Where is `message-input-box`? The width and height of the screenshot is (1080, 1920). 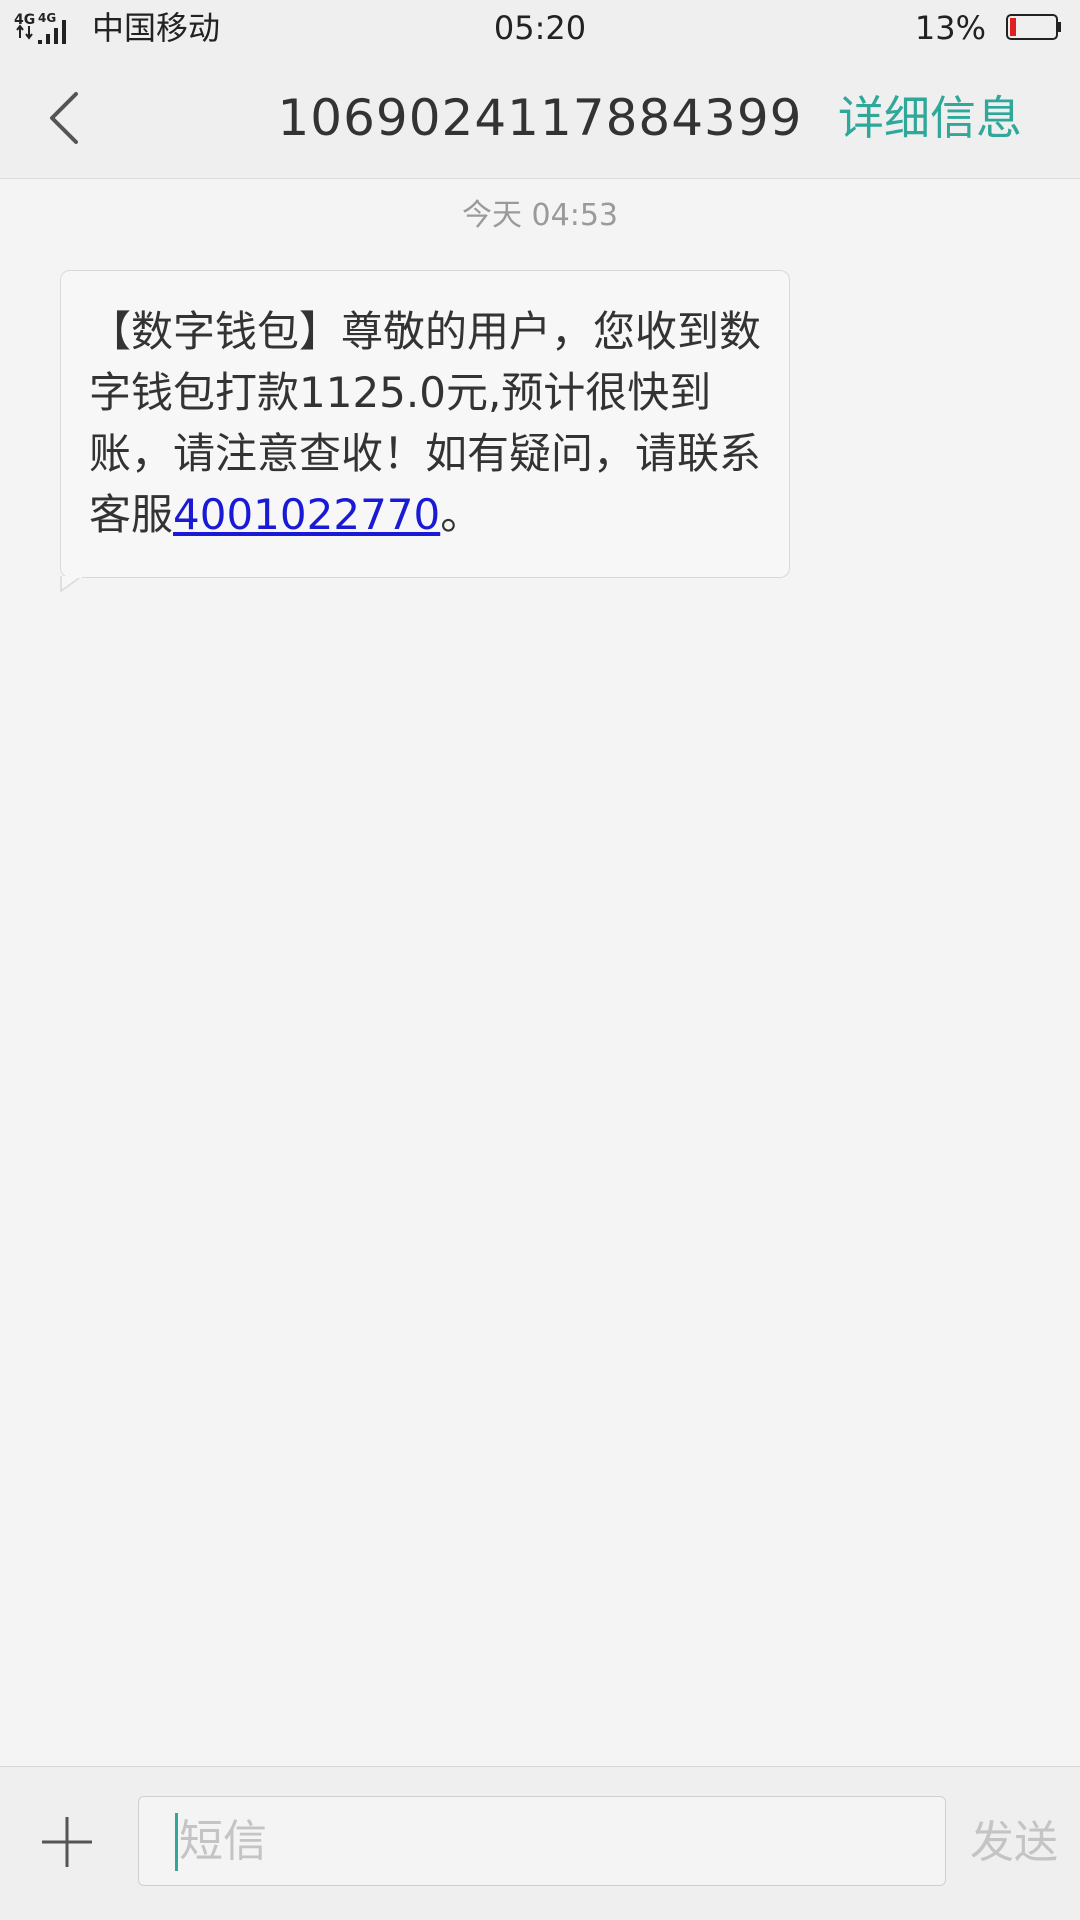 message-input-box is located at coordinates (542, 1841).